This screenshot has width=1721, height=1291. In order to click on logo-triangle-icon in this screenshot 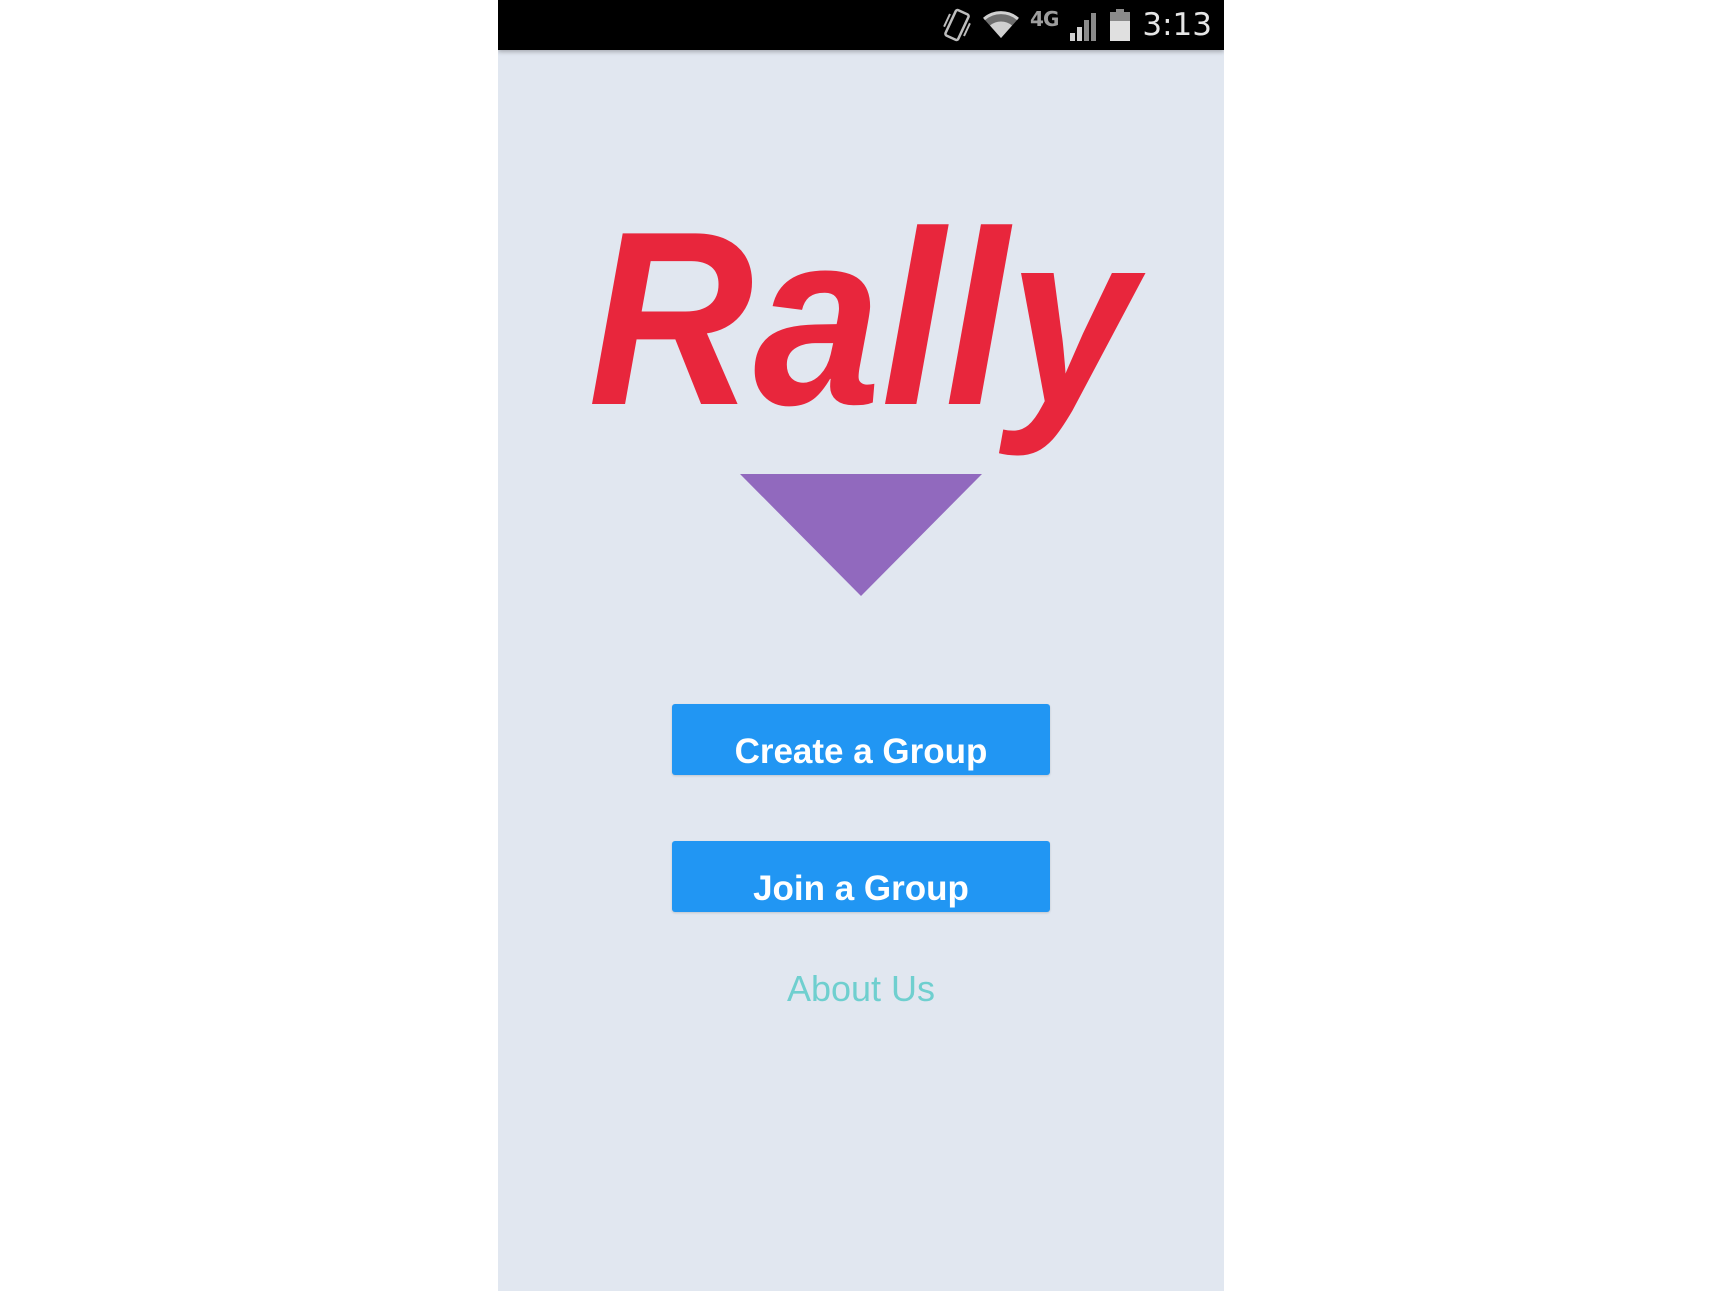, I will do `click(861, 535)`.